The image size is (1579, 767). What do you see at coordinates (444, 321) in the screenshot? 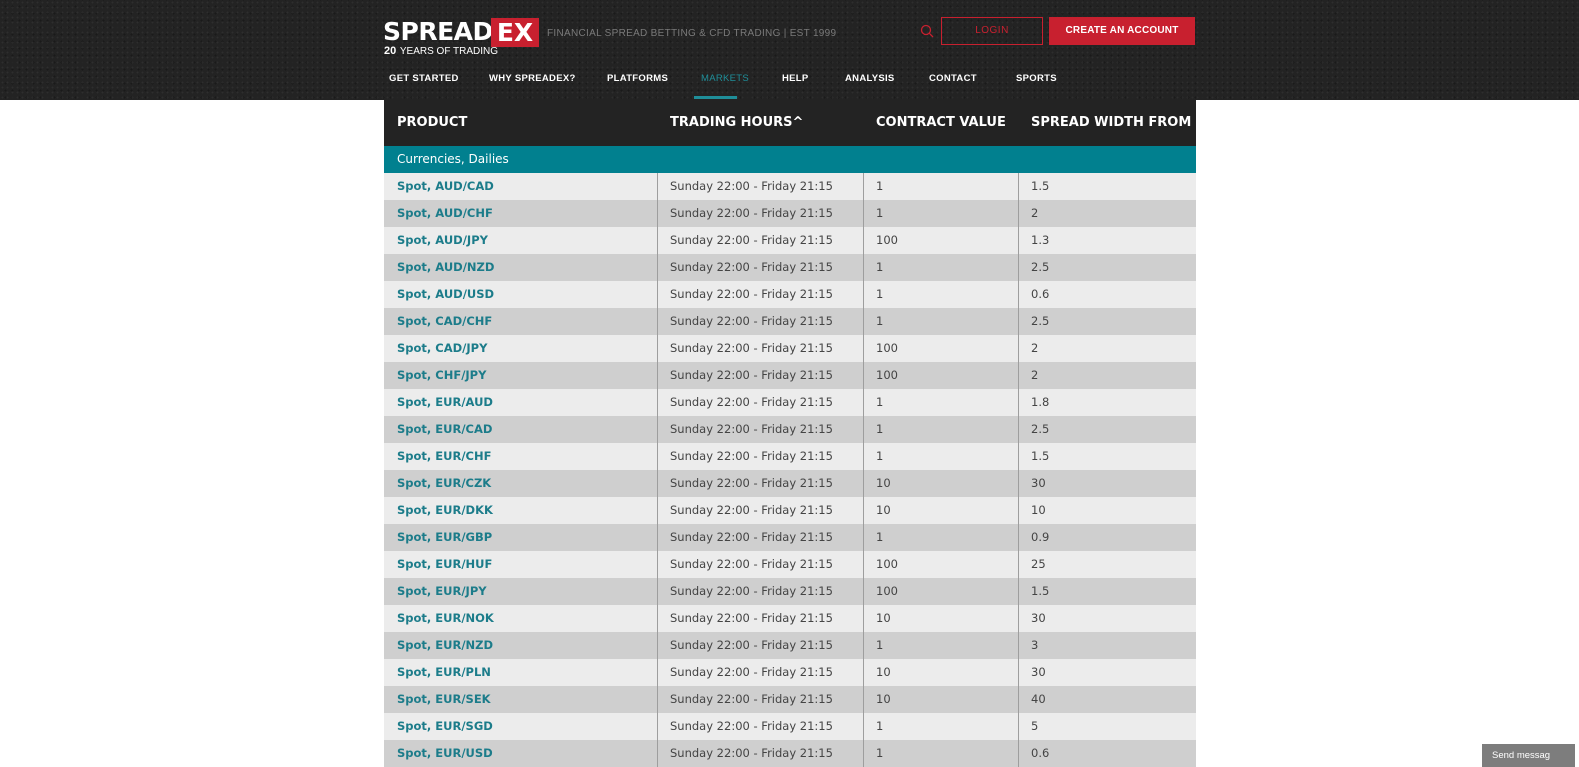
I see `product-link: Spot, CAD/CHF` at bounding box center [444, 321].